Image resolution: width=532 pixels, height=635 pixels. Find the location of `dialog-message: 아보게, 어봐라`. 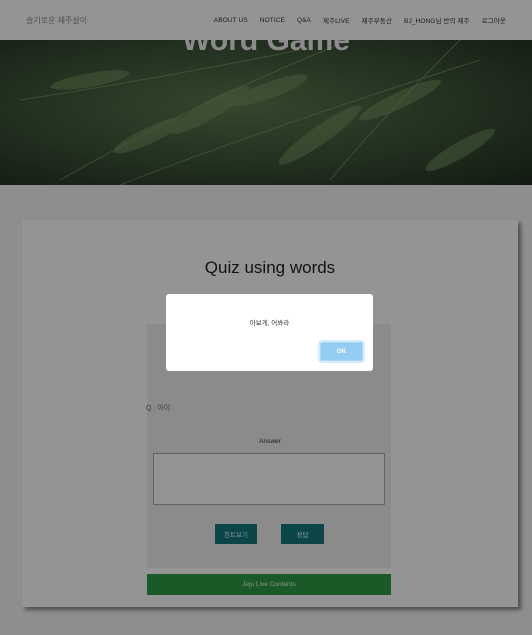

dialog-message: 아보게, 어봐라 is located at coordinates (269, 323).